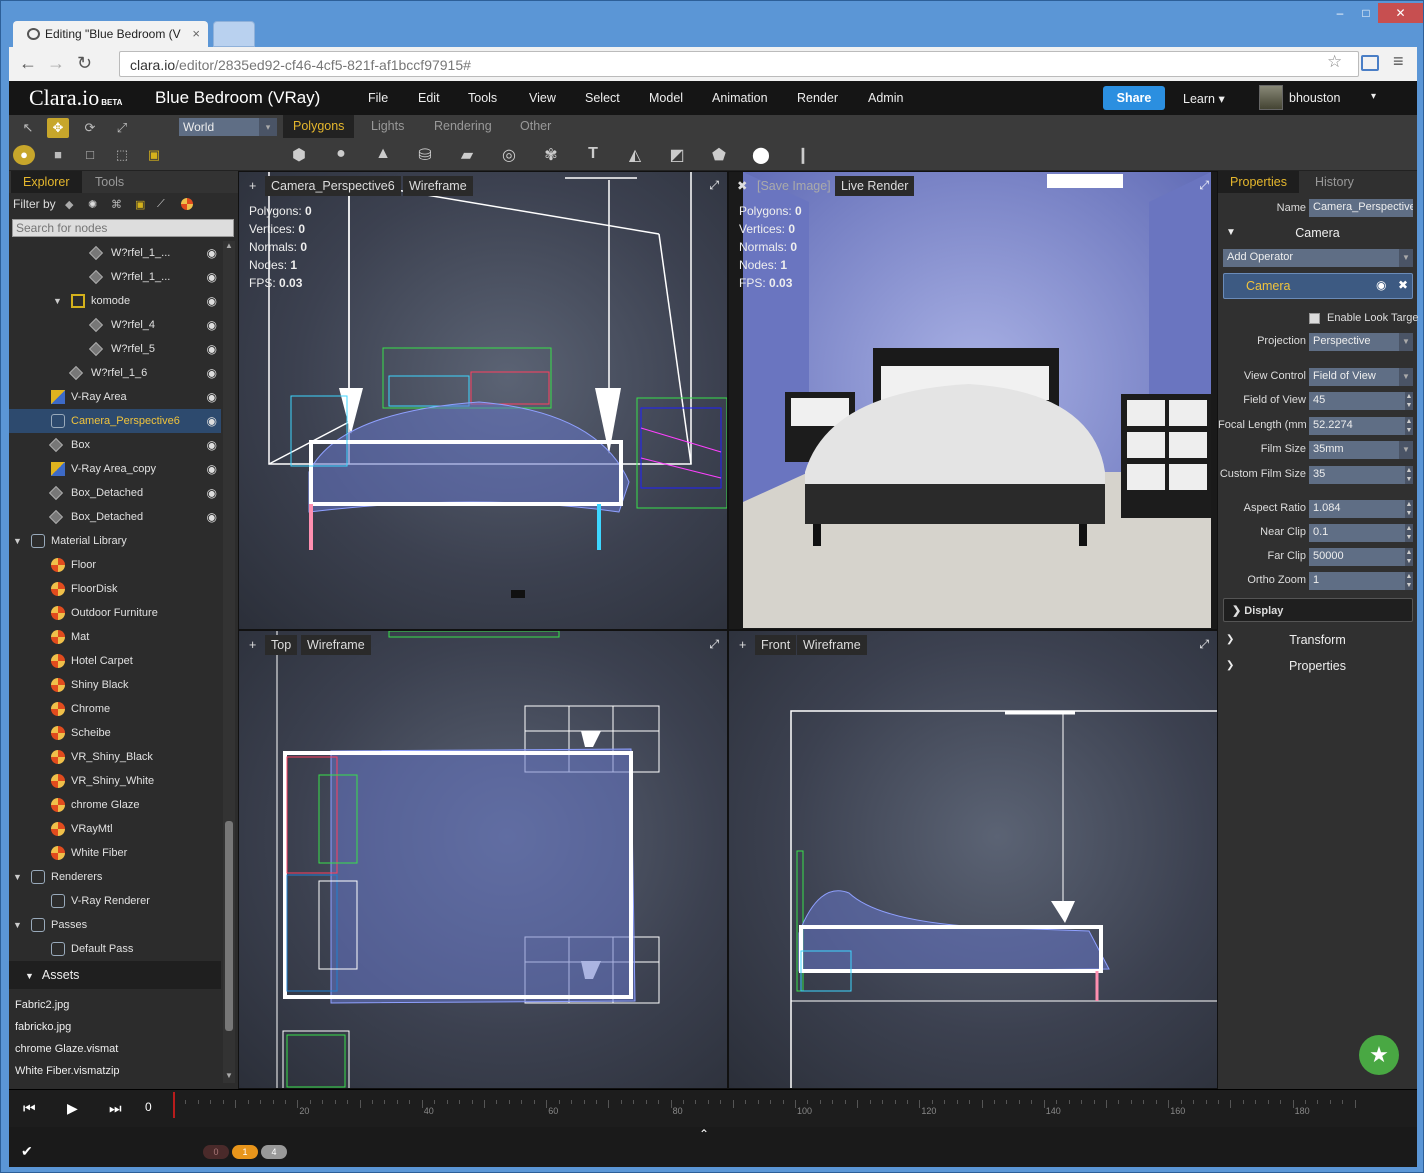 The height and width of the screenshot is (1173, 1424). Describe the element at coordinates (1379, 1055) in the screenshot. I see `feedback-star-icon: ★` at that location.